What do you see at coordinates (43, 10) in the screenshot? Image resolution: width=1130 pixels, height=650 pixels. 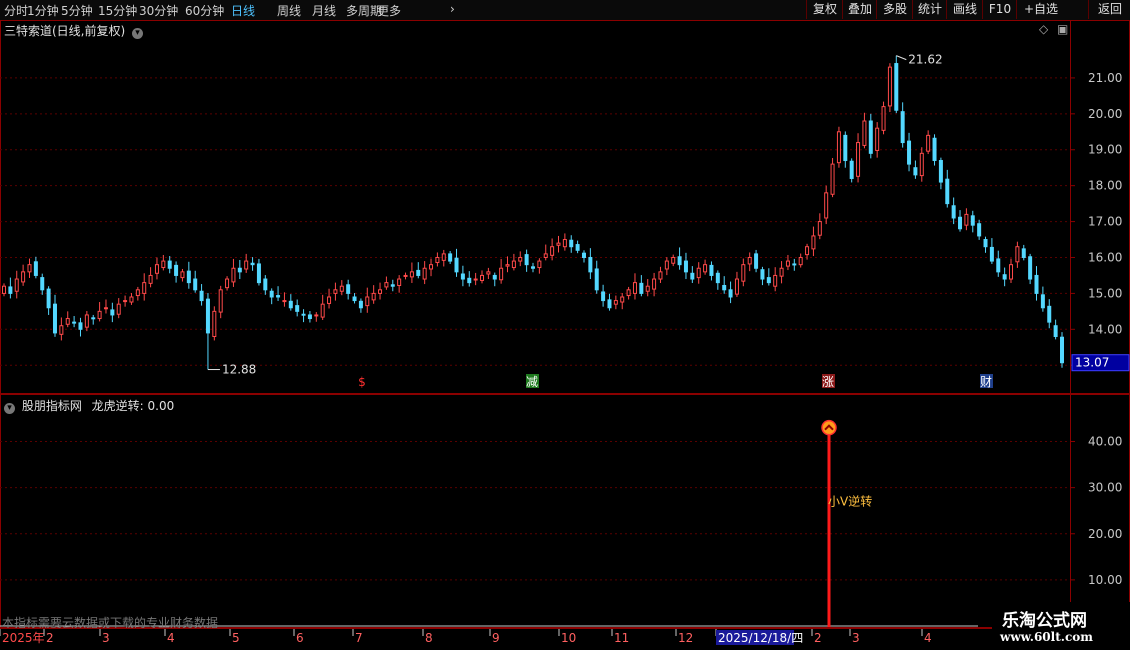 I see `tab-period-1: 1分钟` at bounding box center [43, 10].